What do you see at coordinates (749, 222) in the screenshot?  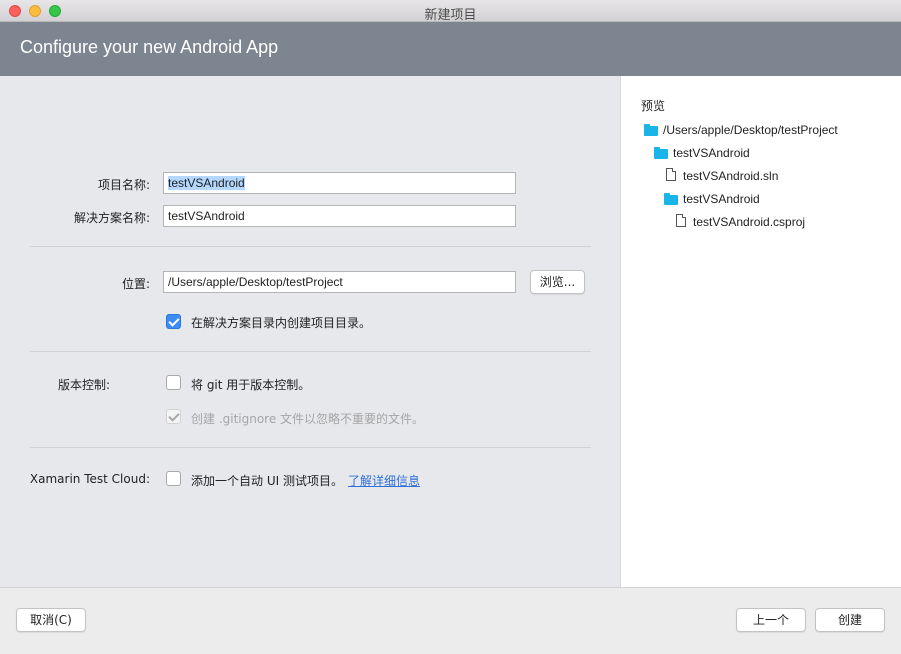 I see `tree-item-csproj-file: testVSAndroid.csproj` at bounding box center [749, 222].